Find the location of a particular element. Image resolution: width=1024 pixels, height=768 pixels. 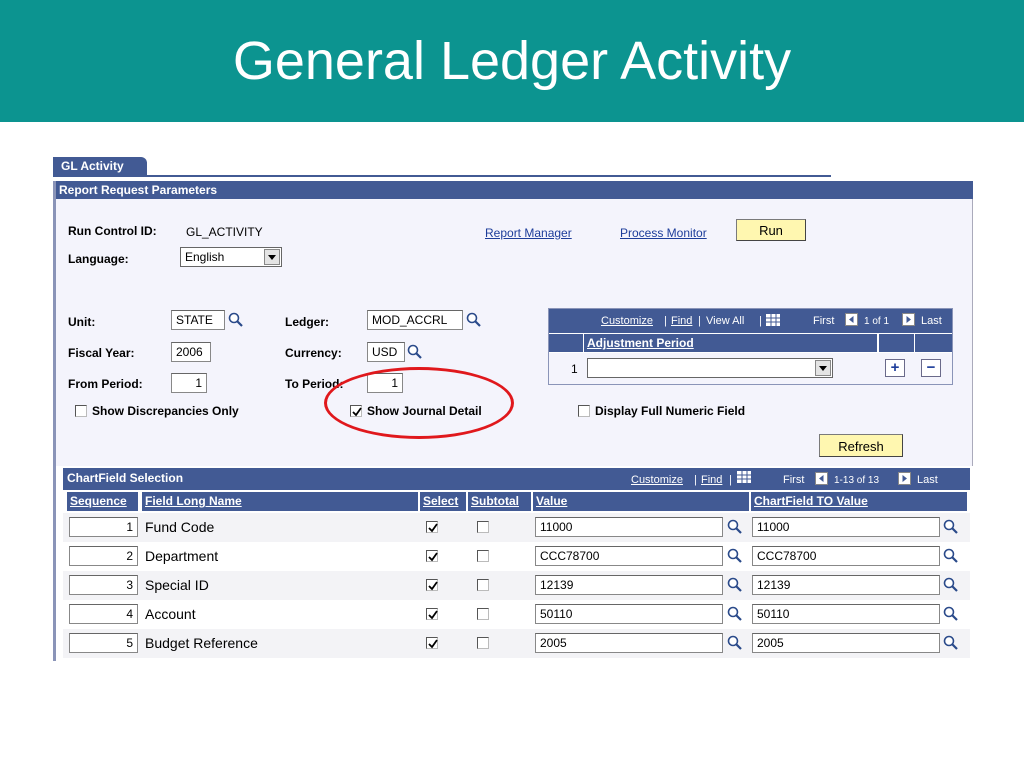

col-value: Value is located at coordinates (641, 501).